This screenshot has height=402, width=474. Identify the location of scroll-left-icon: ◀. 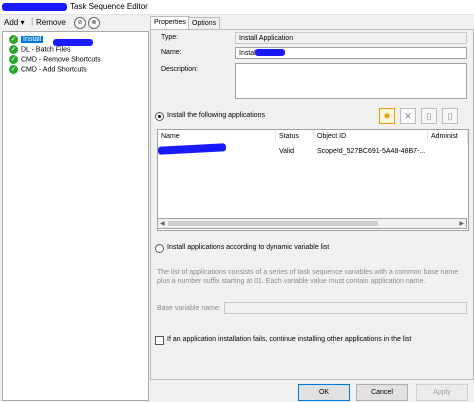
(162, 223).